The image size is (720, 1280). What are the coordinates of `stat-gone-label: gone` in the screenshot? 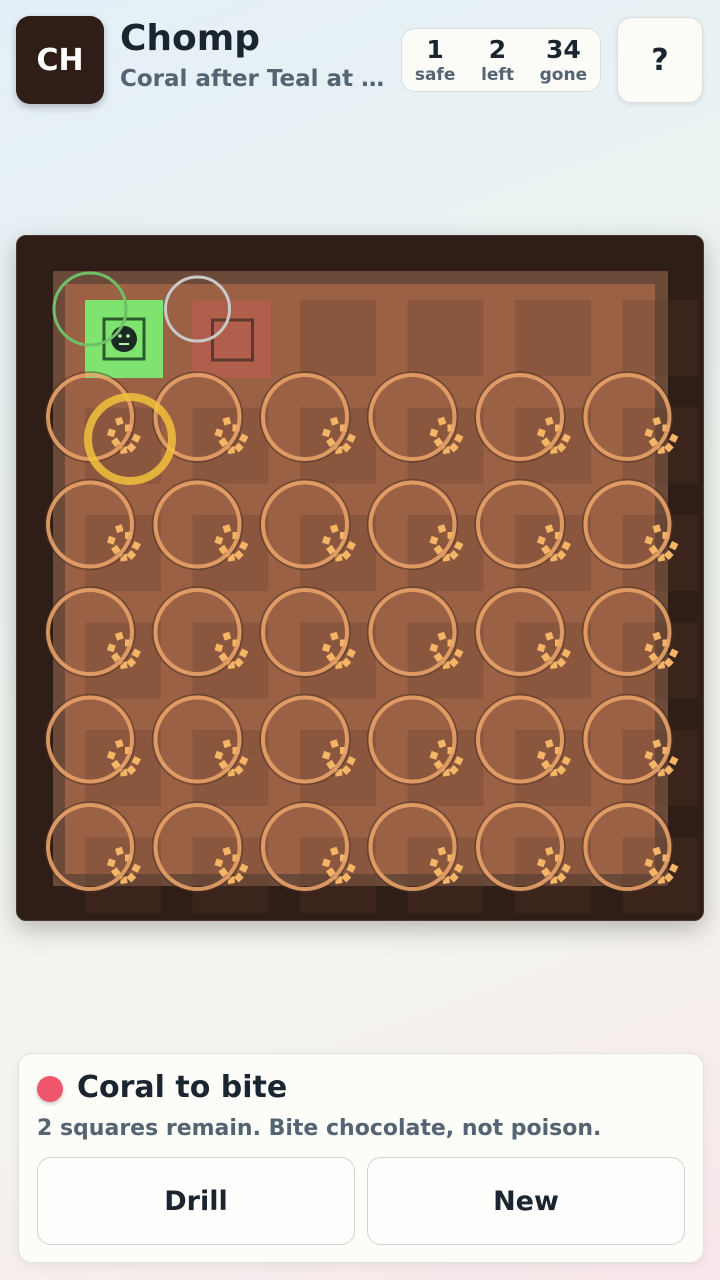 It's located at (563, 74).